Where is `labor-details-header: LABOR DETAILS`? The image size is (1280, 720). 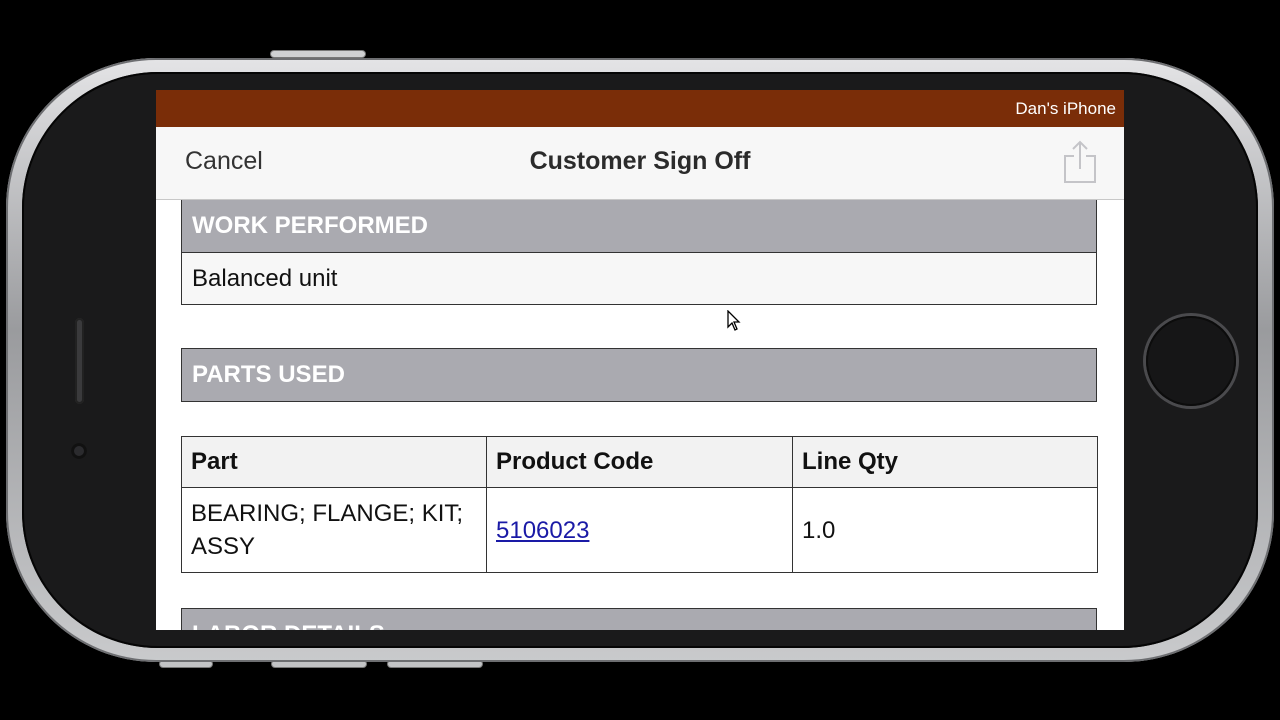 labor-details-header: LABOR DETAILS is located at coordinates (639, 619).